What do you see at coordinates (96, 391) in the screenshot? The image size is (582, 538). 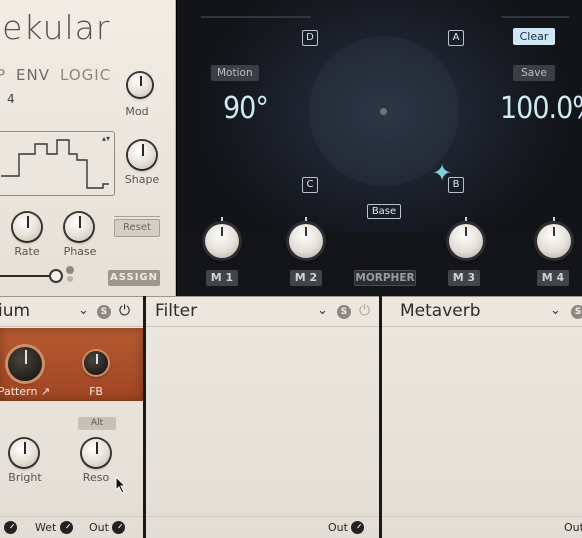 I see `fb-label: FB` at bounding box center [96, 391].